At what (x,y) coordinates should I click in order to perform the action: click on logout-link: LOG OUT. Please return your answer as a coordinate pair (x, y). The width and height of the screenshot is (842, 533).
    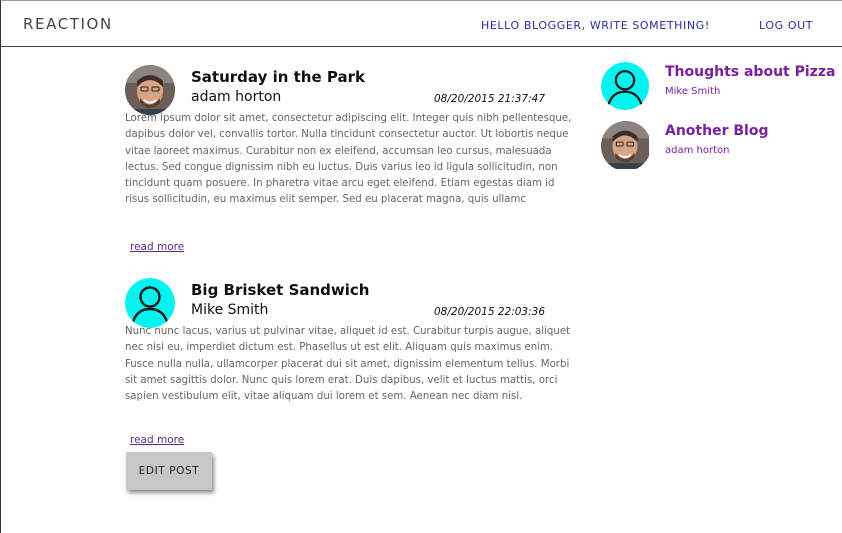
    Looking at the image, I should click on (786, 25).